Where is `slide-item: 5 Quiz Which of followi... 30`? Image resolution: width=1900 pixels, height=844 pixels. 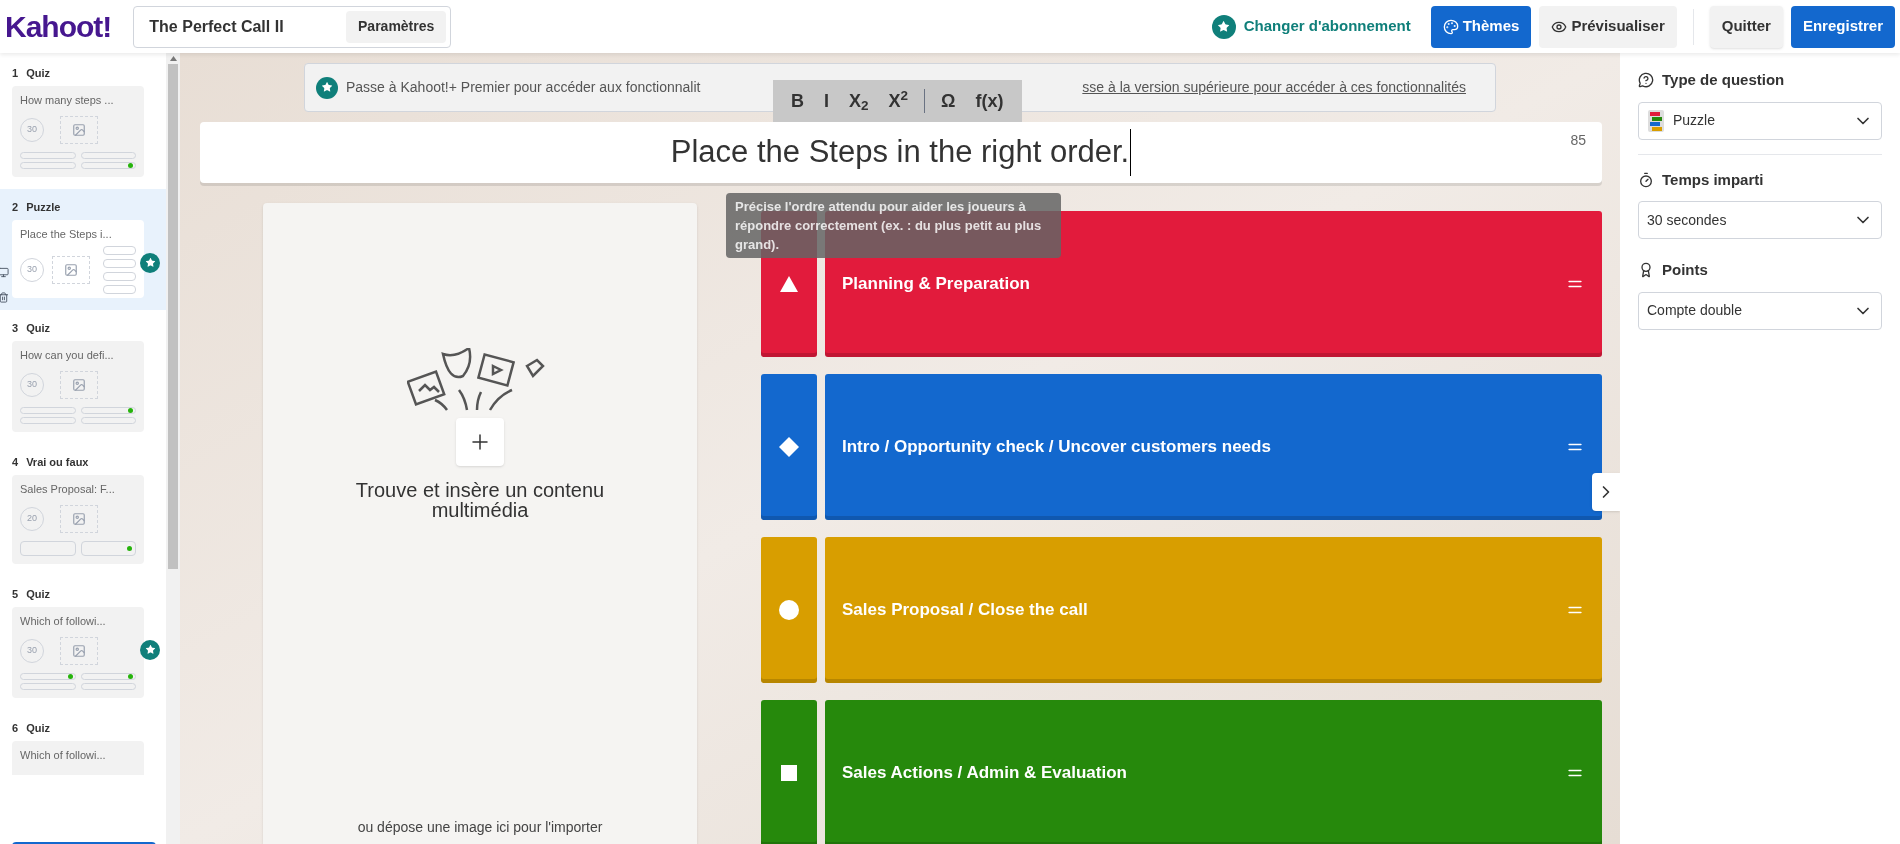 slide-item: 5 Quiz Which of followi... 30 is located at coordinates (83, 643).